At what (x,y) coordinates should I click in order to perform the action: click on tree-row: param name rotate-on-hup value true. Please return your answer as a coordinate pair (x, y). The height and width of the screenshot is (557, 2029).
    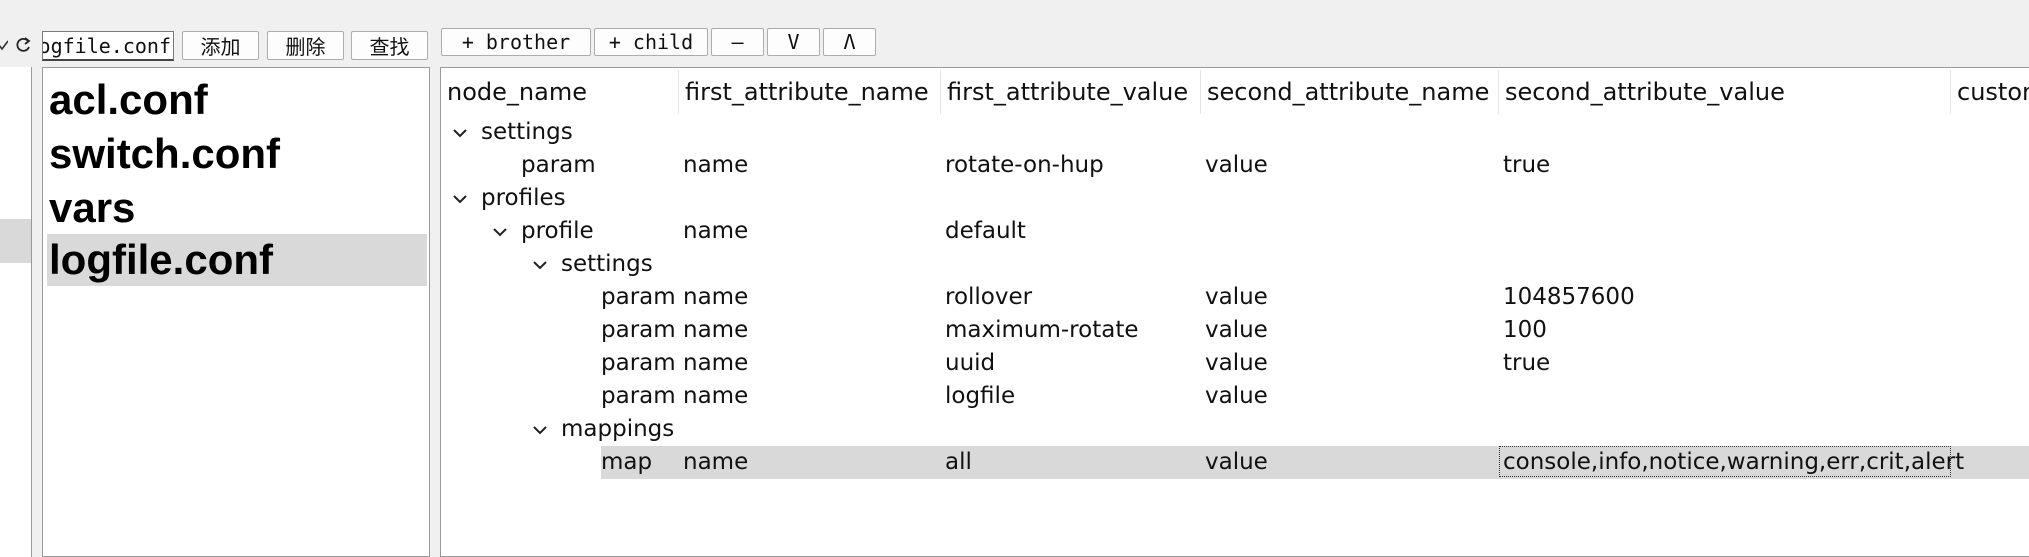
    Looking at the image, I should click on (1235, 165).